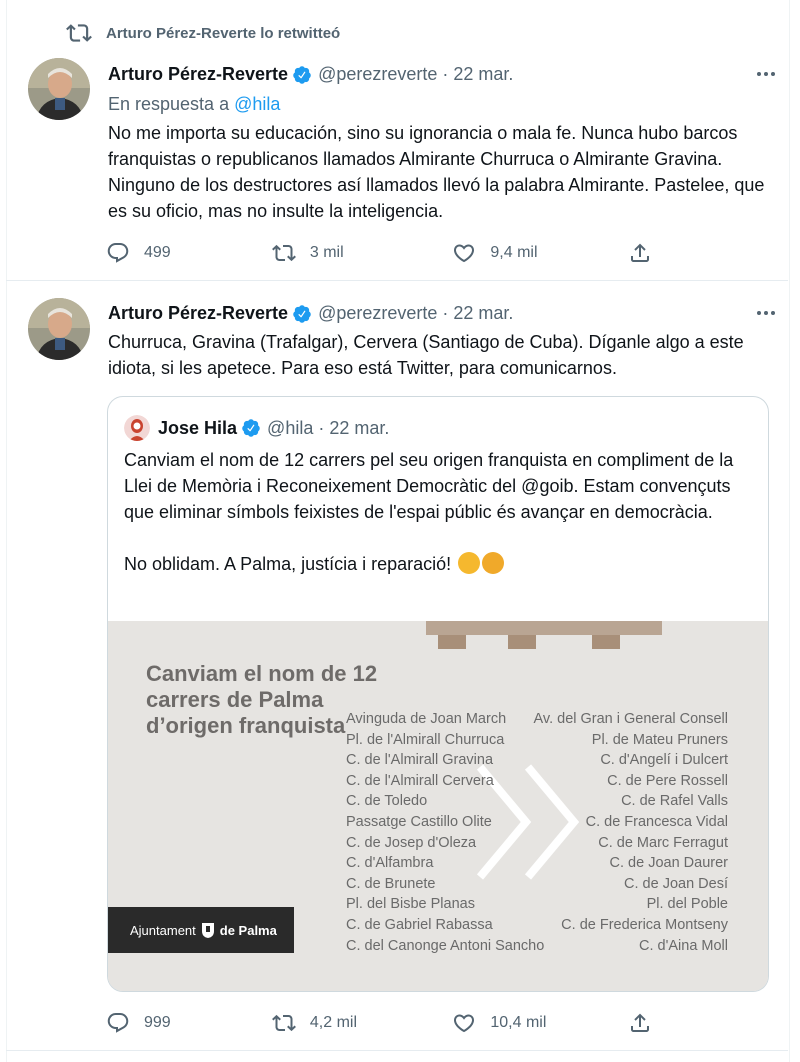 This screenshot has width=800, height=1062. Describe the element at coordinates (410, 904) in the screenshot. I see `street-name: Pl. del Bisbe Planas` at that location.